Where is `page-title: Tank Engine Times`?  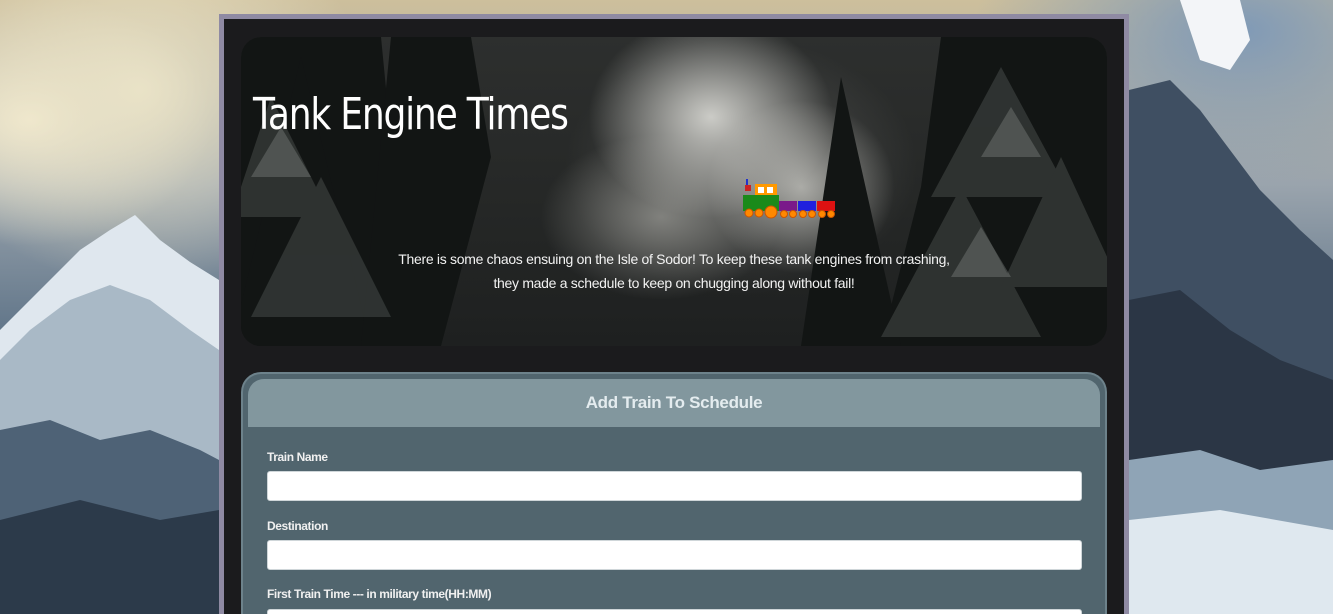 page-title: Tank Engine Times is located at coordinates (411, 114).